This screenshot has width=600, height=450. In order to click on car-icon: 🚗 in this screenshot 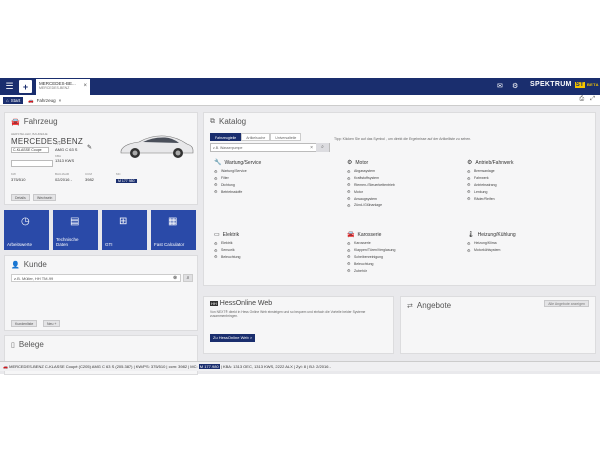, I will do `click(31, 100)`.